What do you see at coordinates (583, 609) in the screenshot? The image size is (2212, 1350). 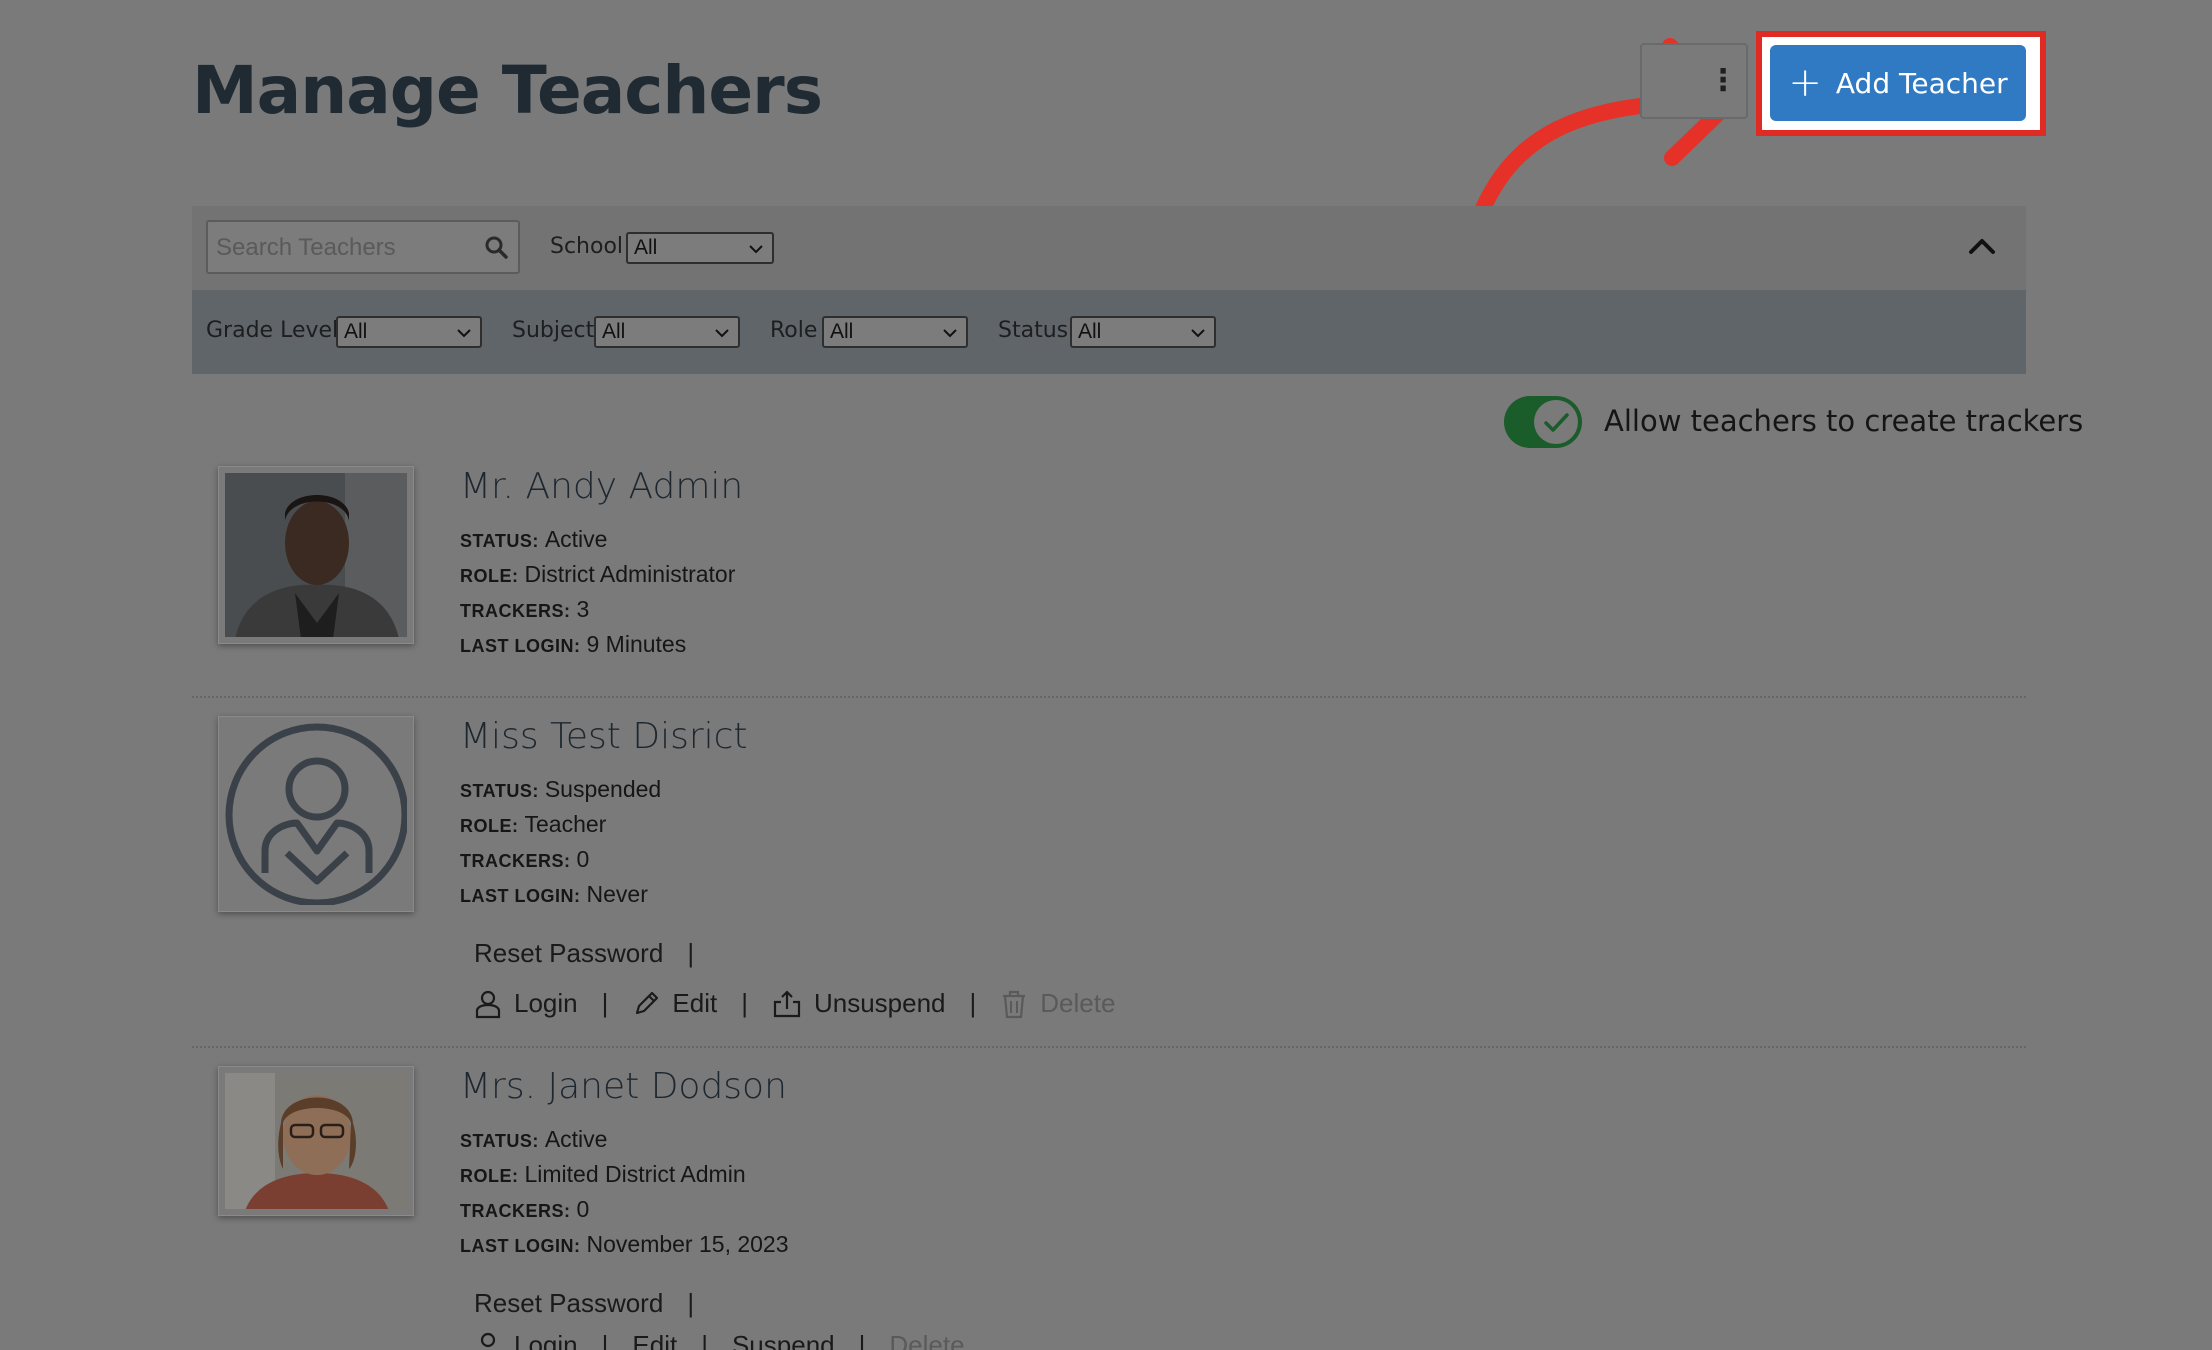 I see `trackers-value: 3` at bounding box center [583, 609].